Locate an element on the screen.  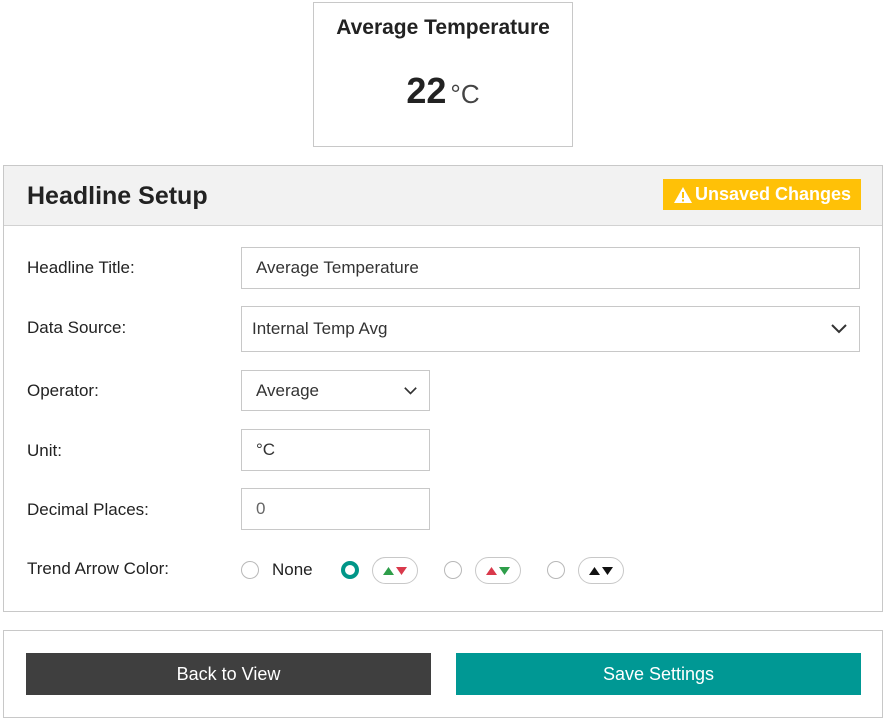
headline-title-input: Average Temperature is located at coordinates (550, 268).